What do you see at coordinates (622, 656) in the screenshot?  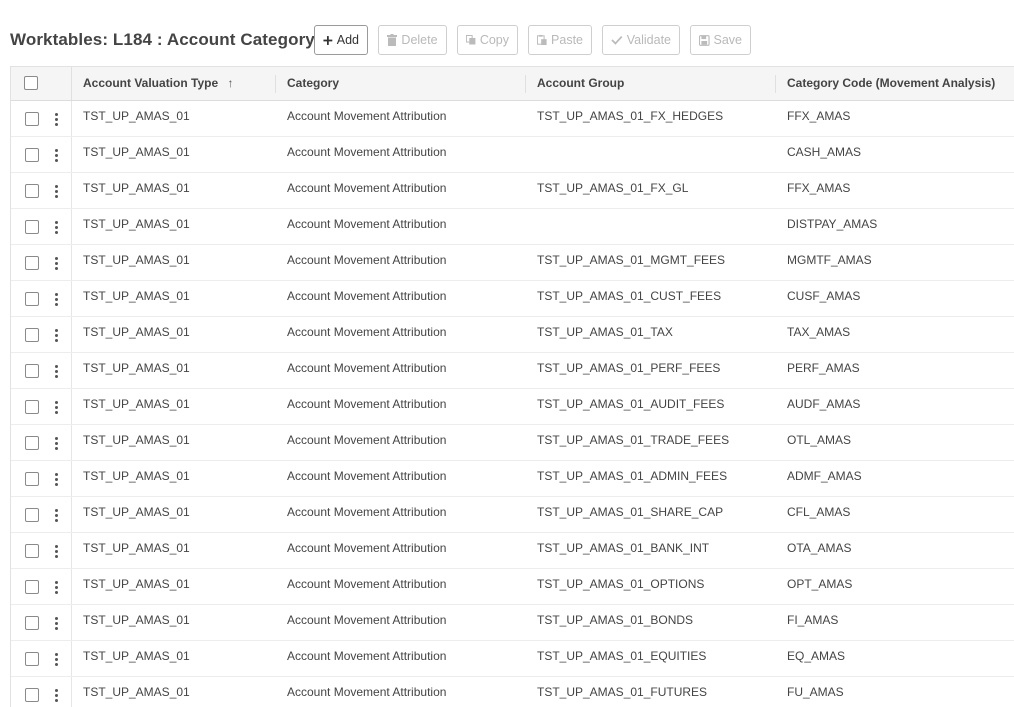 I see `cell-account-group: TST_UP_AMAS_01_EQUITIES` at bounding box center [622, 656].